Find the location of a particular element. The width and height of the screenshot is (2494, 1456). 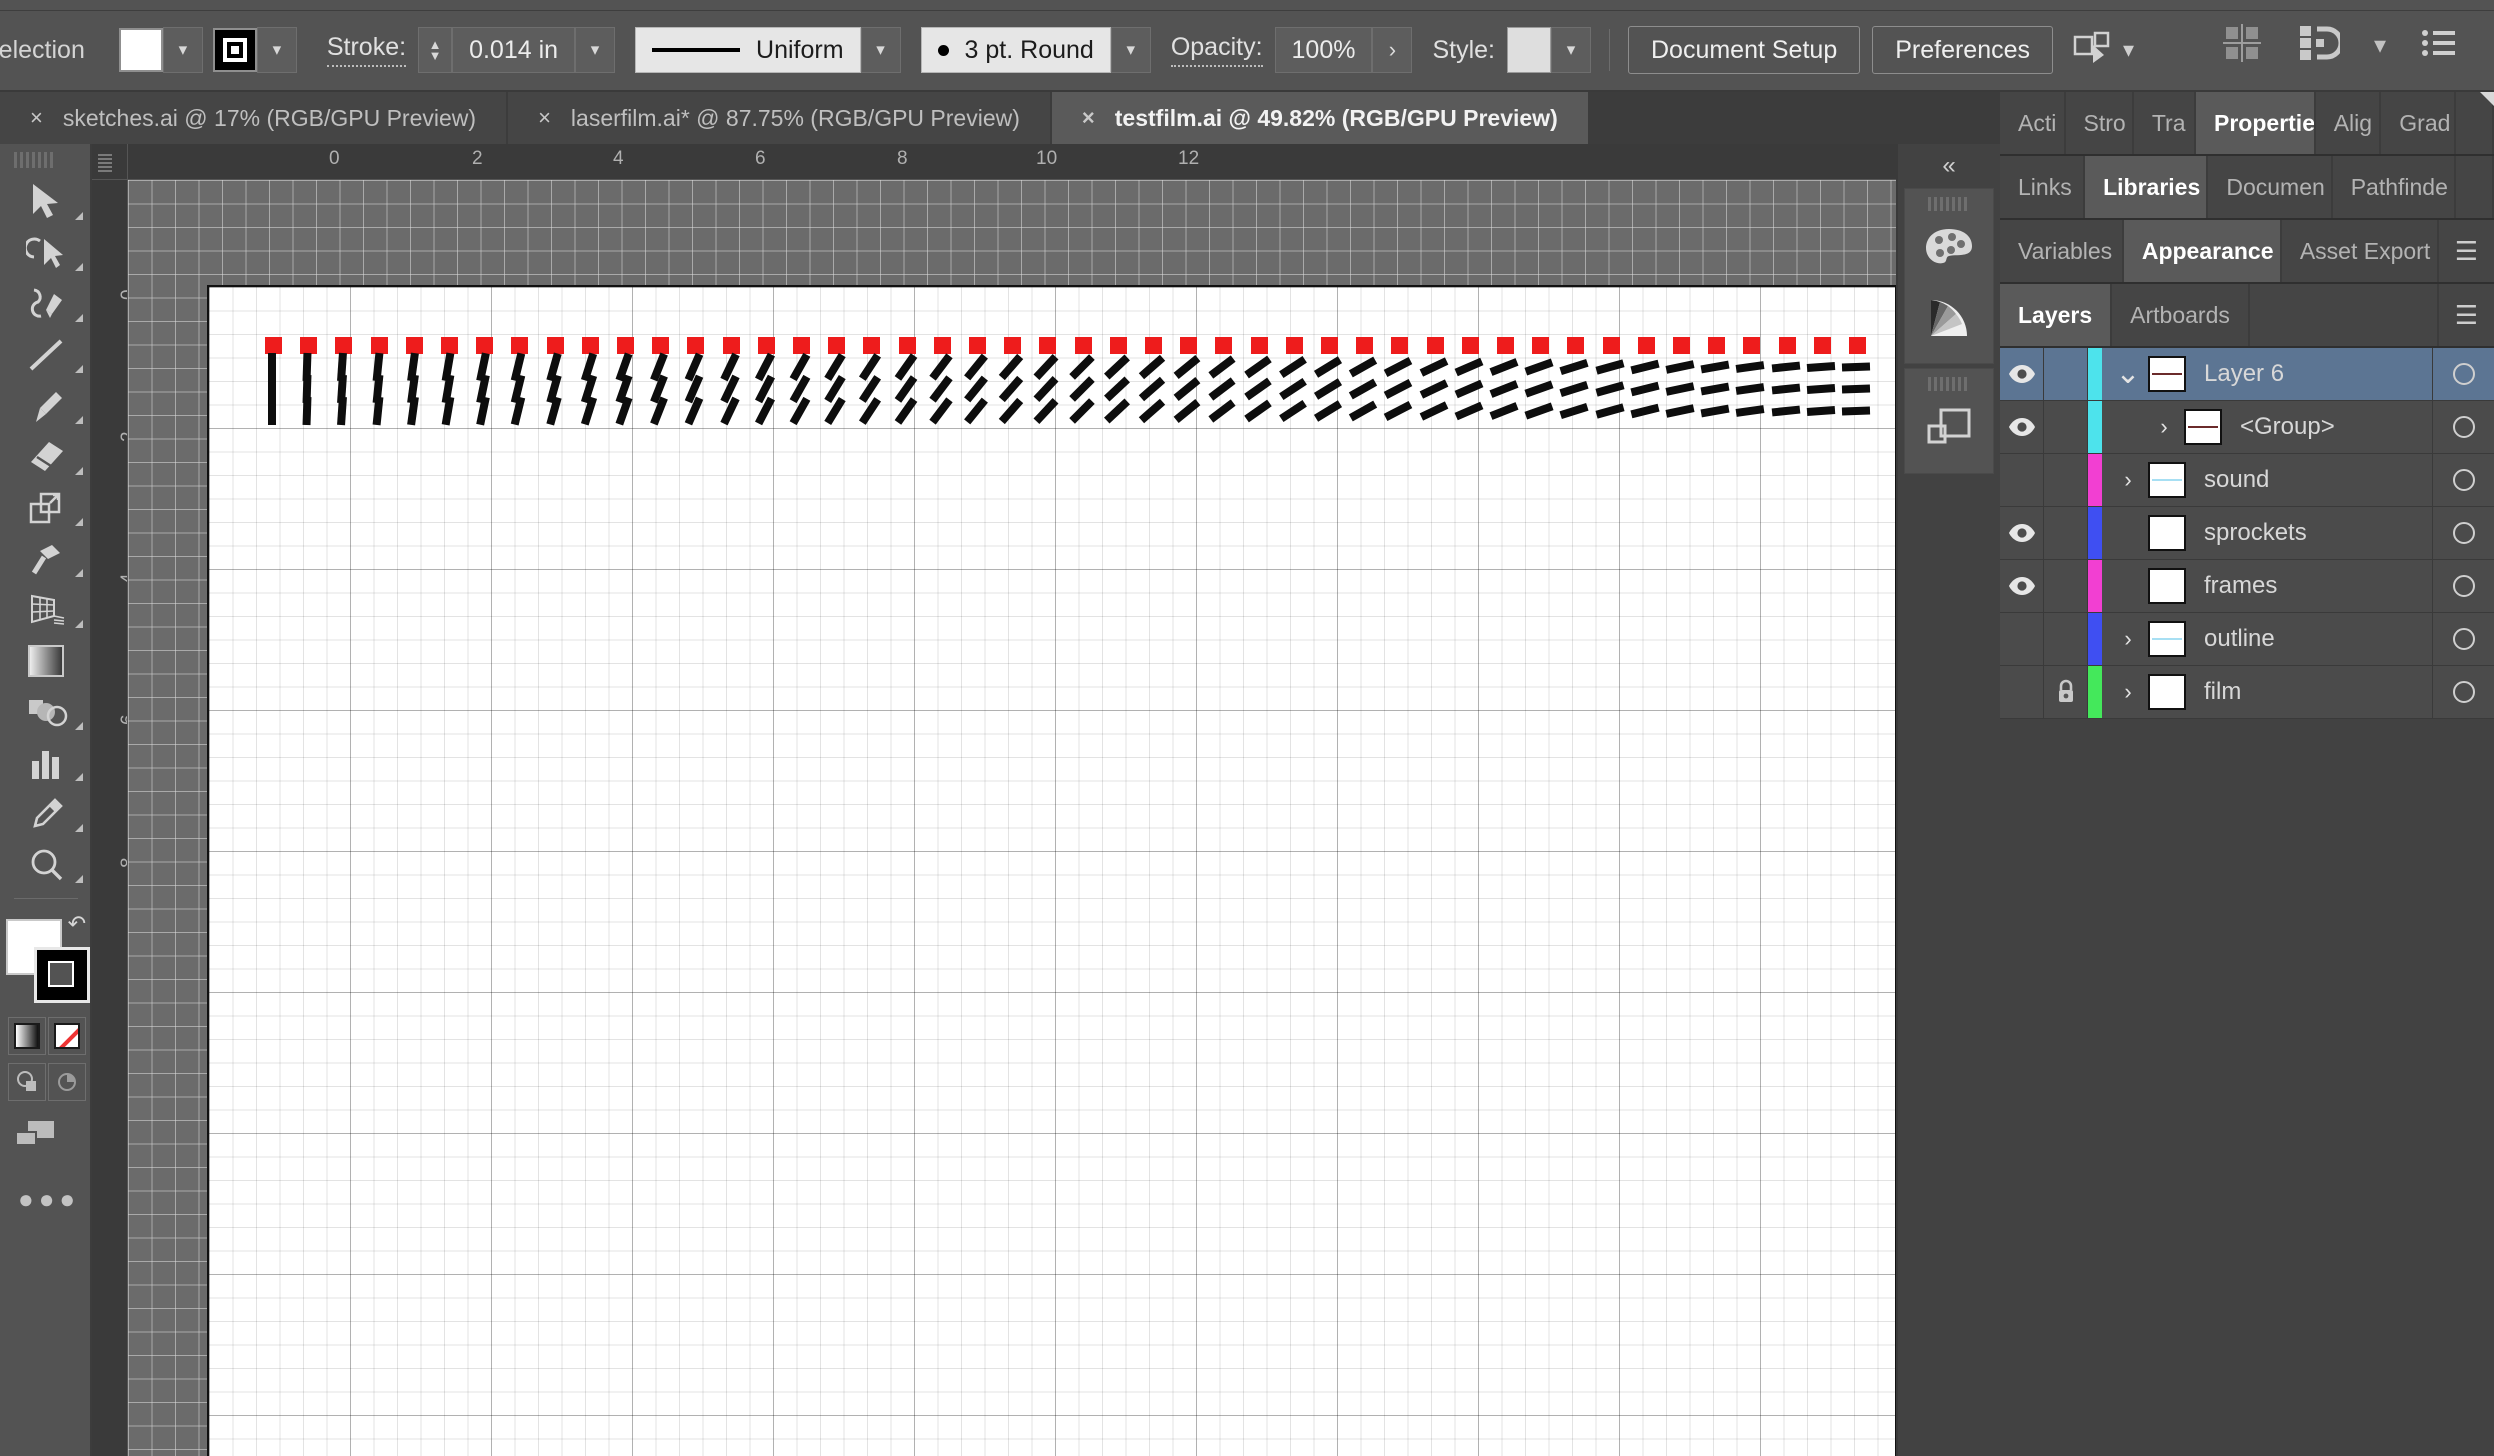

tab-pathfinder: Pathfinde is located at coordinates (2394, 187).